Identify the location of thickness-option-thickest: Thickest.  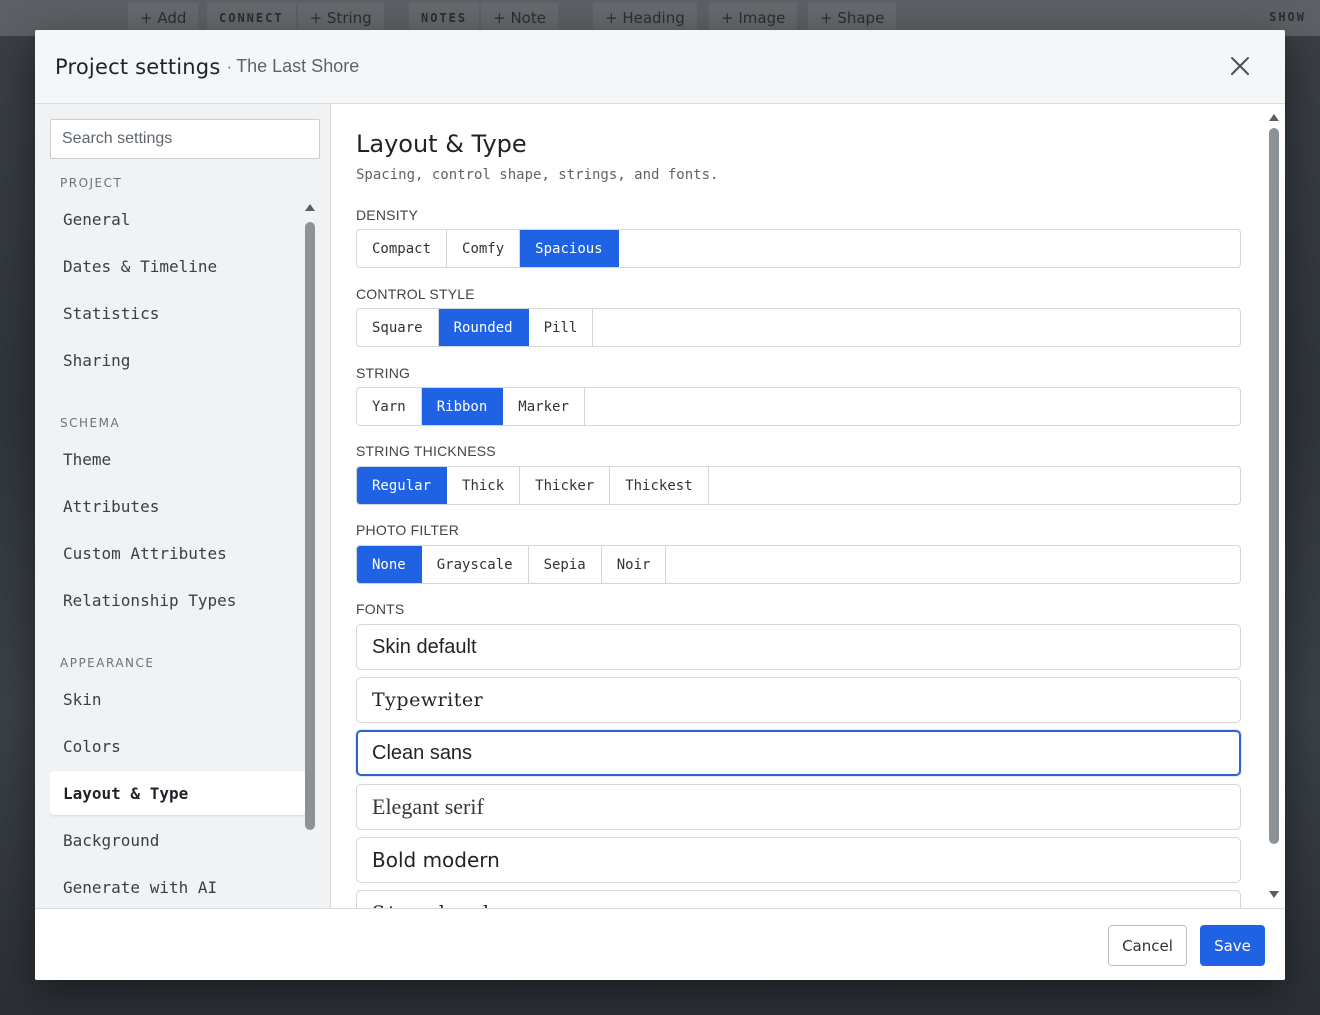
(659, 485).